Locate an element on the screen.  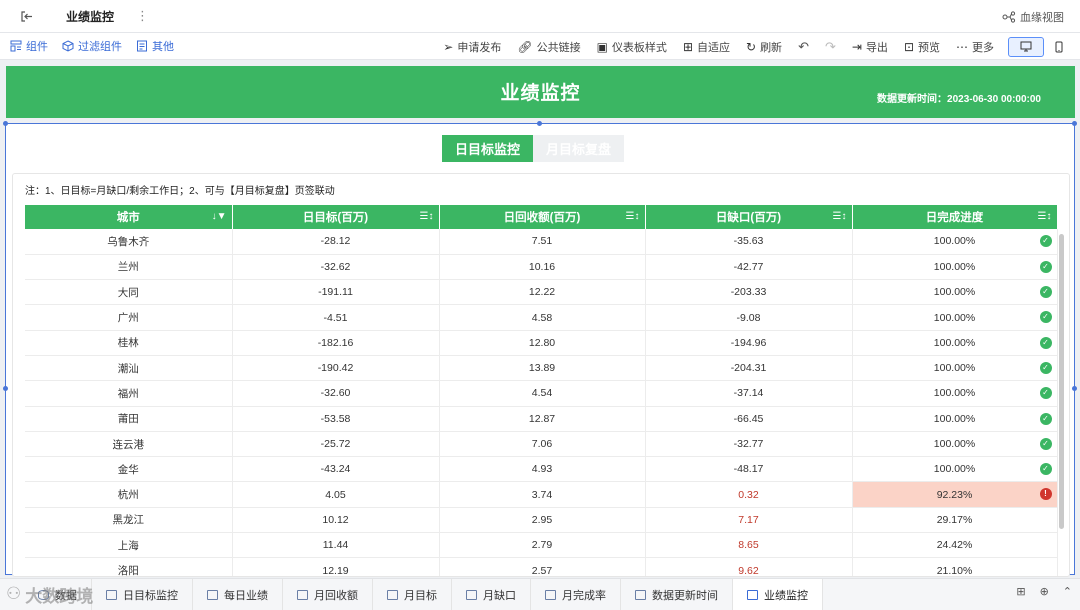
publish-button: ➢ 申请发布 is located at coordinates (472, 47).